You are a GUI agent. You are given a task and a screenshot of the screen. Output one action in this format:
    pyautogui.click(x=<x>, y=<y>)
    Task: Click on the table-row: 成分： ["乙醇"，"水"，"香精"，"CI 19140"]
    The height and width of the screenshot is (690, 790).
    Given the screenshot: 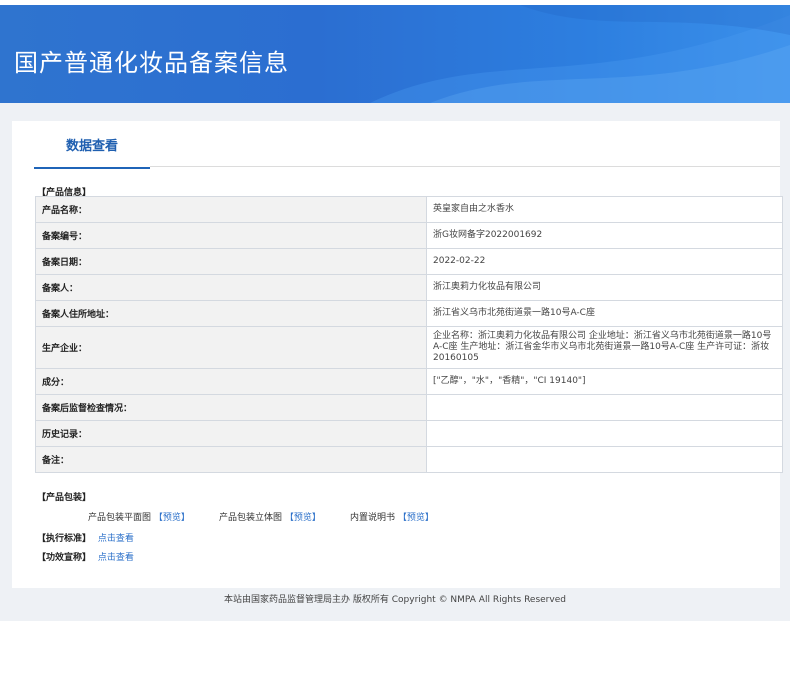 What is the action you would take?
    pyautogui.click(x=409, y=381)
    